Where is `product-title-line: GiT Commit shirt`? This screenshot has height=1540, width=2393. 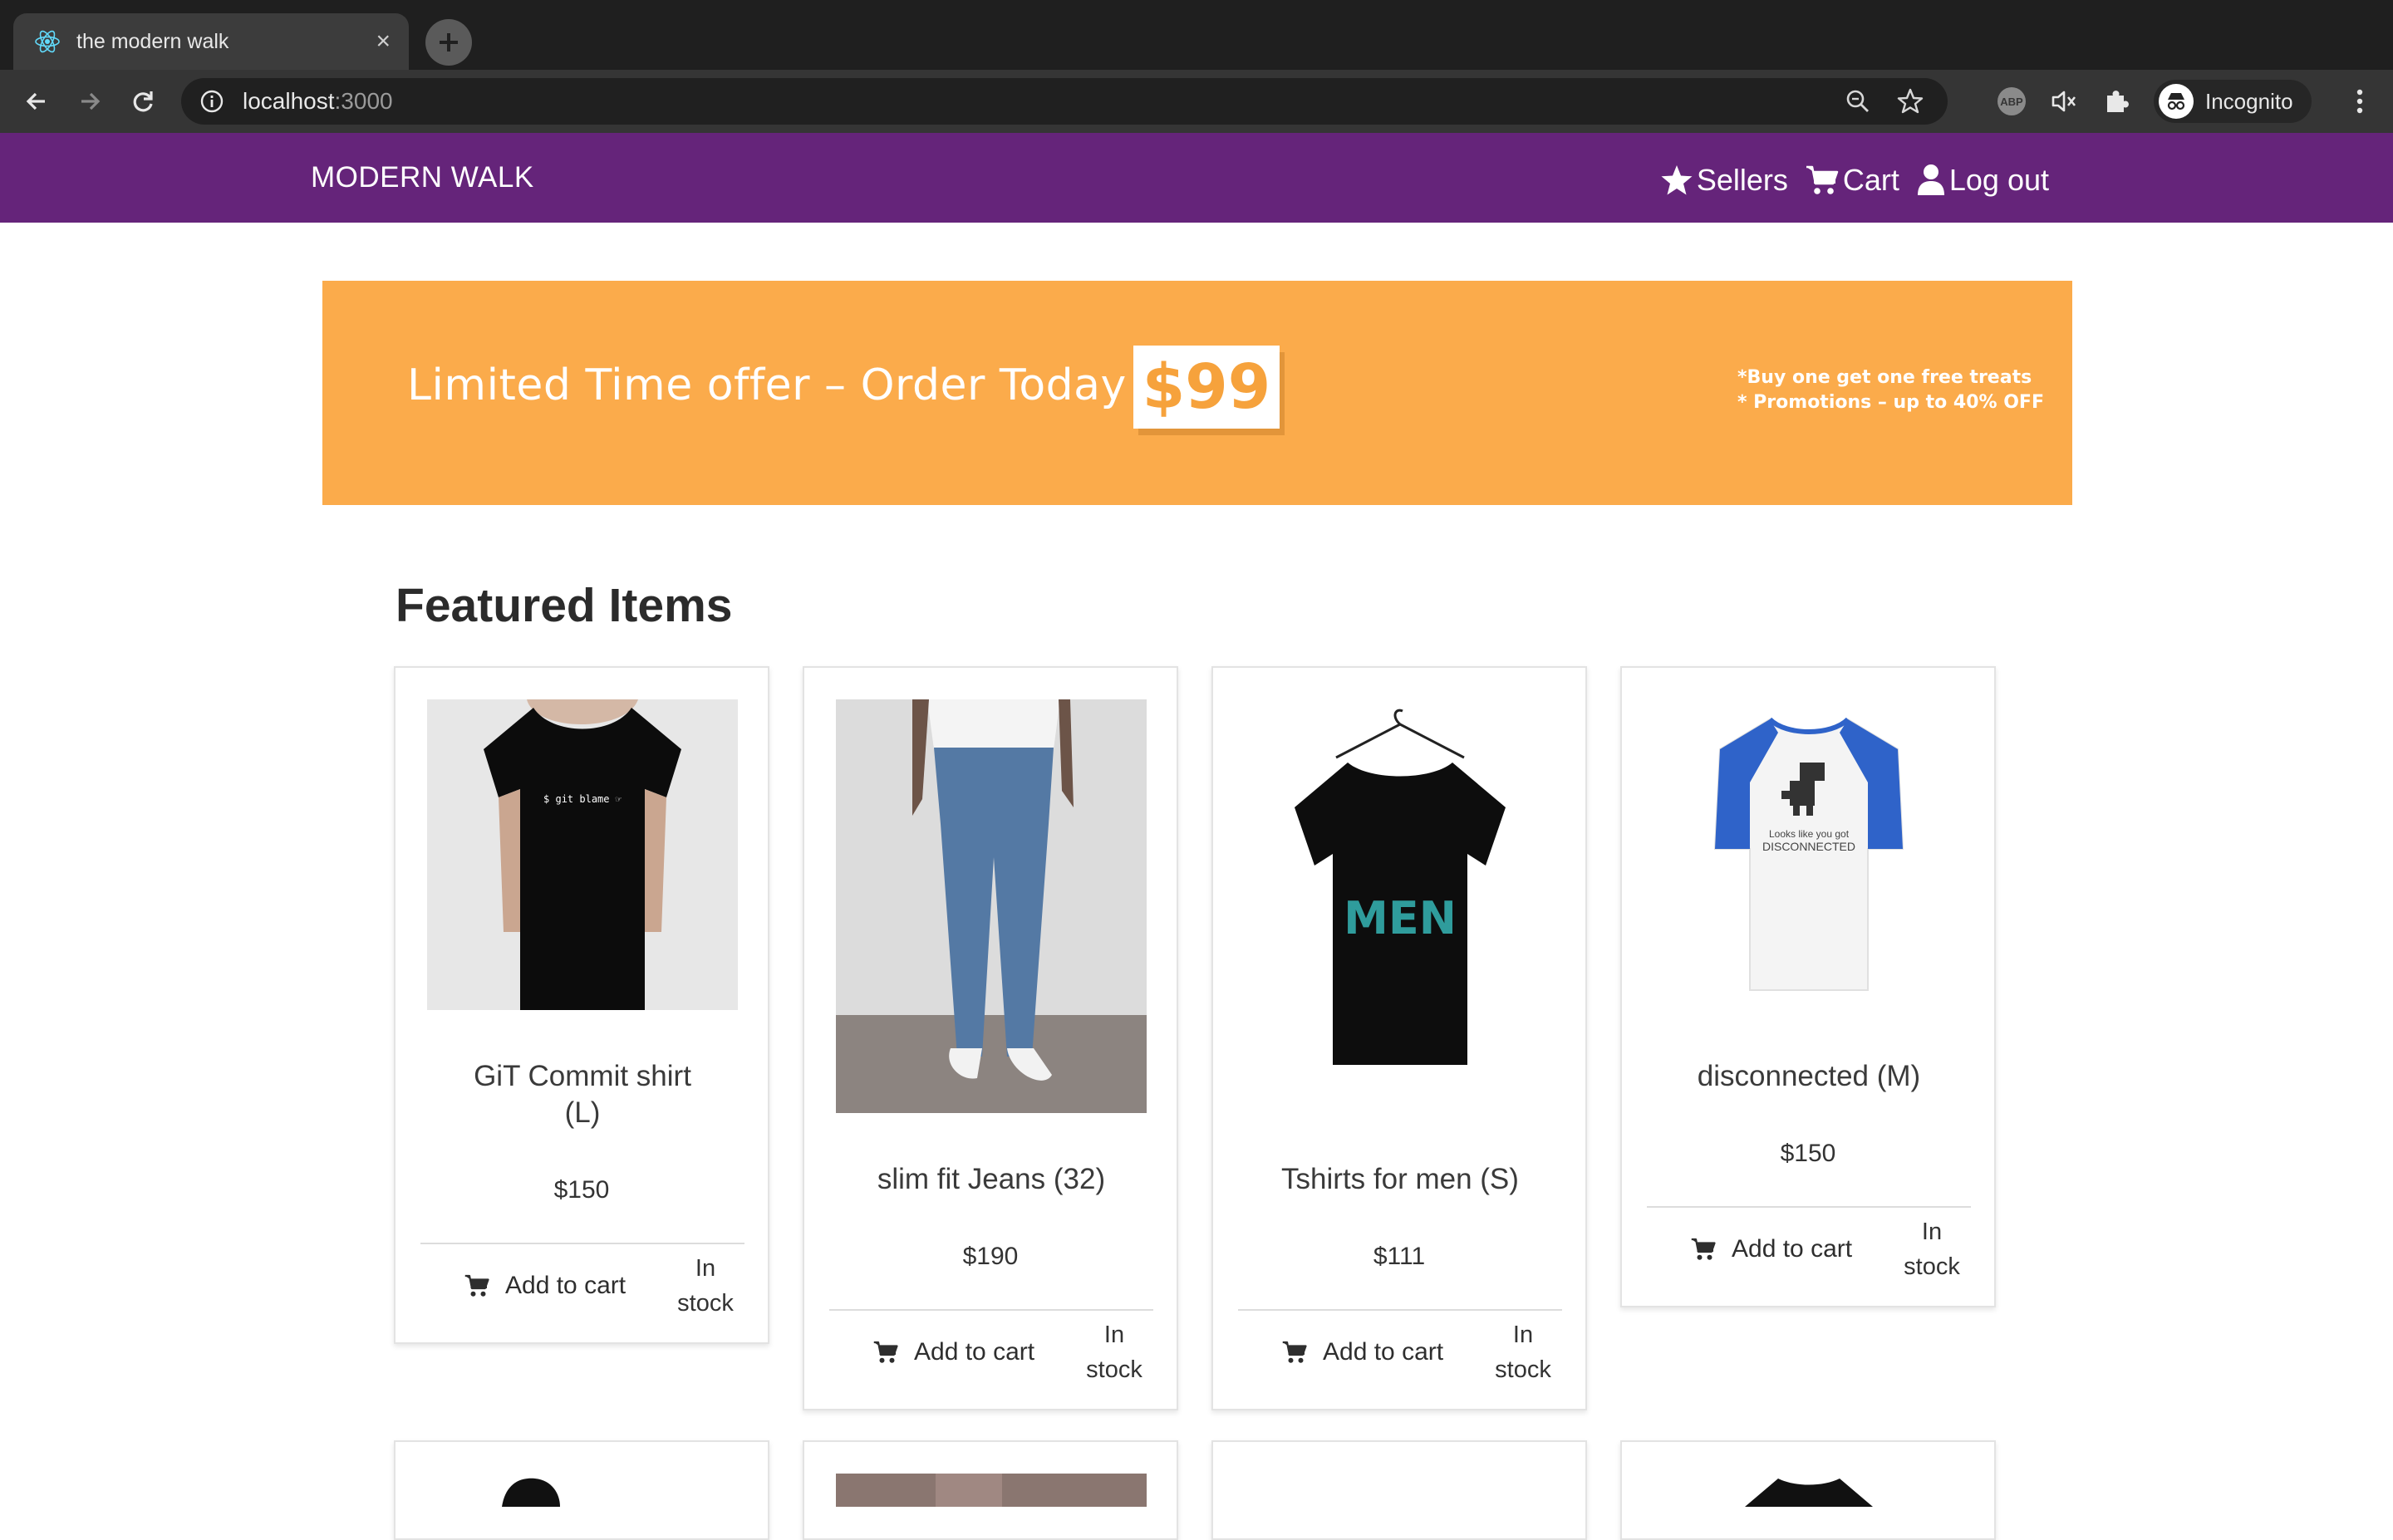 product-title-line: GiT Commit shirt is located at coordinates (582, 1076).